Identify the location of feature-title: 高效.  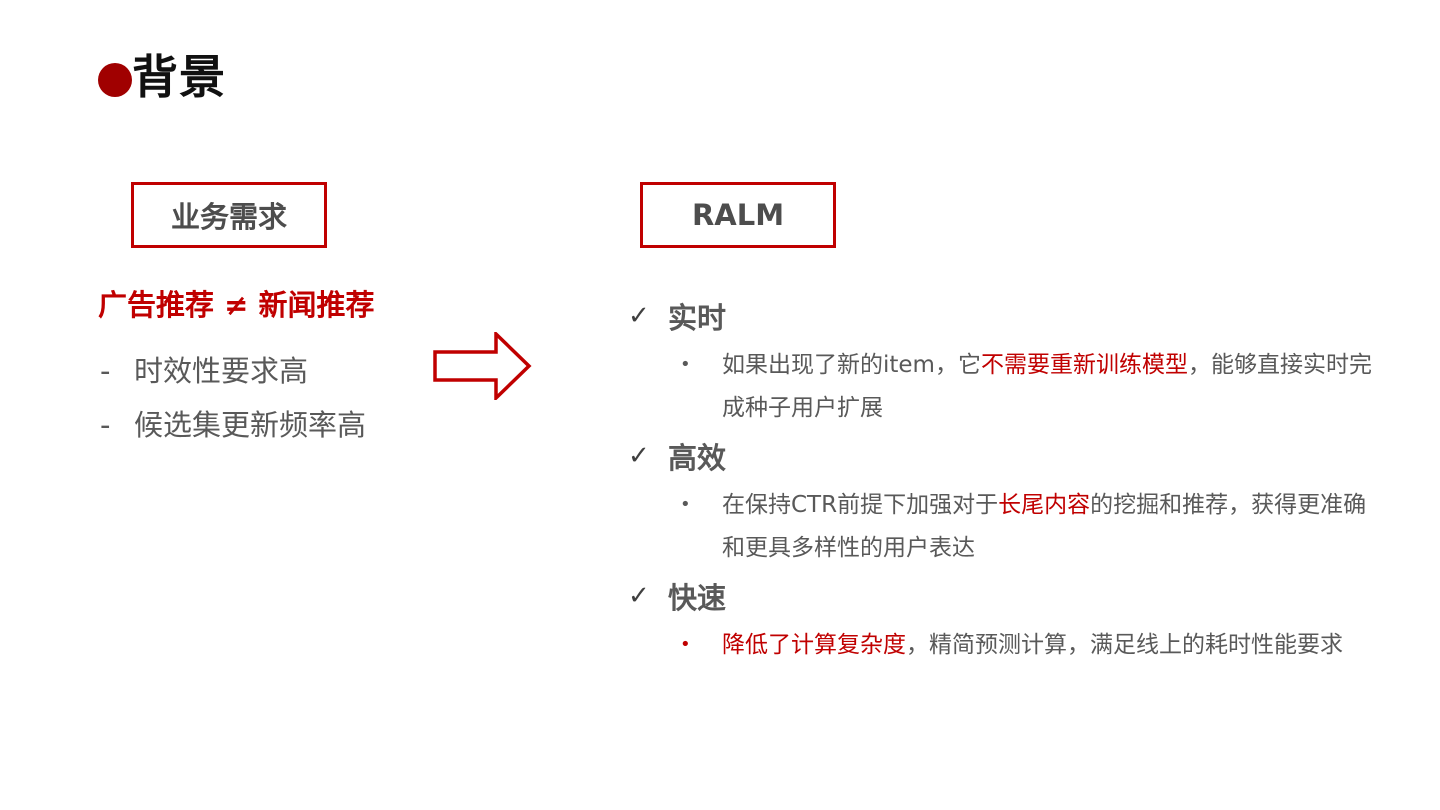
(697, 458).